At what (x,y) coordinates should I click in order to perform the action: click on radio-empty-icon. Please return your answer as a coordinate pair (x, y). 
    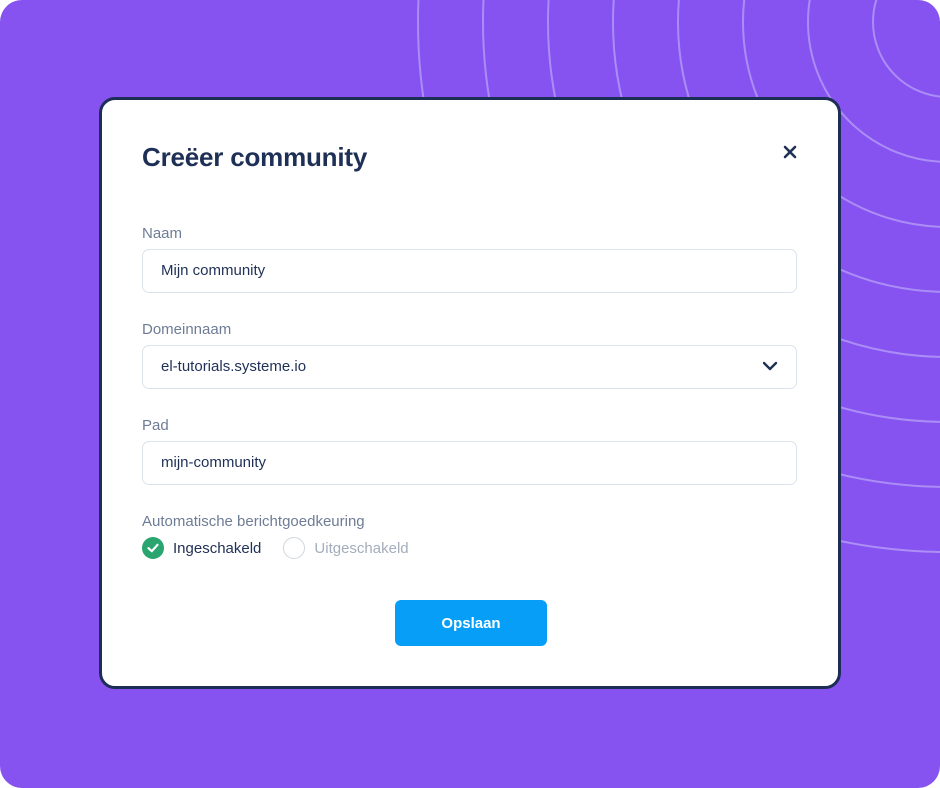
    Looking at the image, I should click on (294, 548).